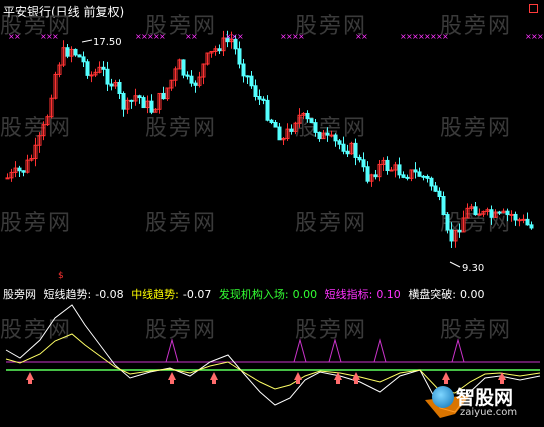  Describe the element at coordinates (485, 398) in the screenshot. I see `brand-name: 智股网` at that location.